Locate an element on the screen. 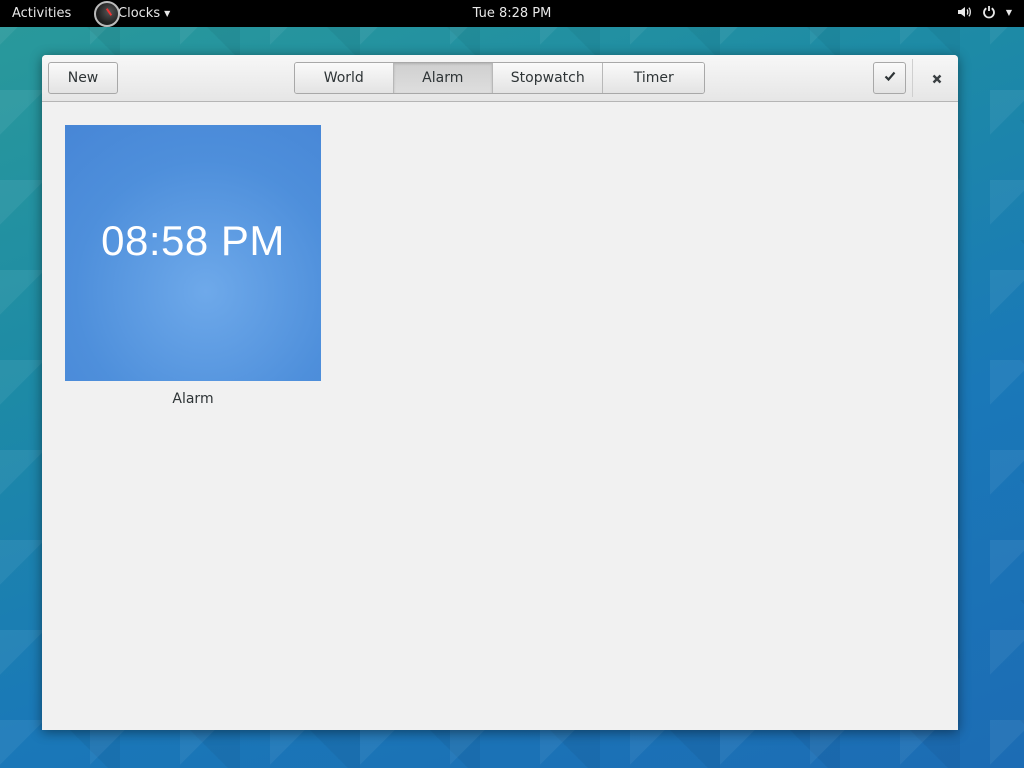 The width and height of the screenshot is (1024, 768). close-icon is located at coordinates (937, 78).